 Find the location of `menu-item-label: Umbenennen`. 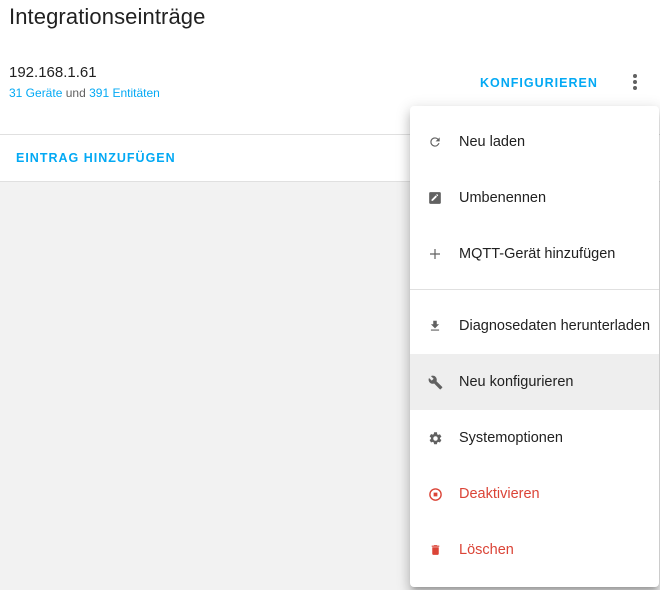

menu-item-label: Umbenennen is located at coordinates (503, 198).